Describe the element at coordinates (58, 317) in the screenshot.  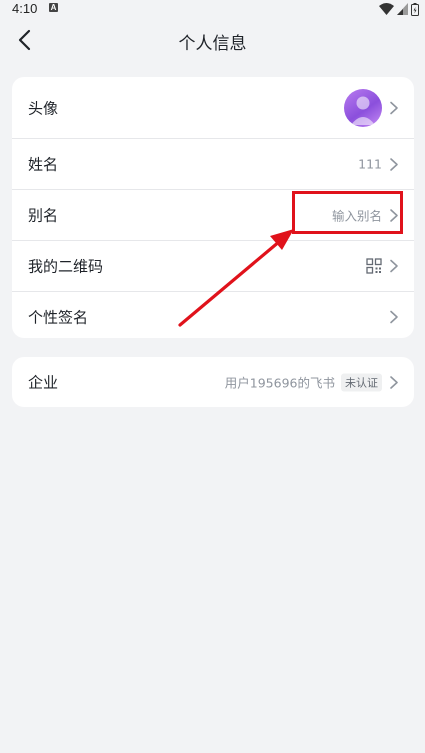
I see `signature-label: 个性签名` at that location.